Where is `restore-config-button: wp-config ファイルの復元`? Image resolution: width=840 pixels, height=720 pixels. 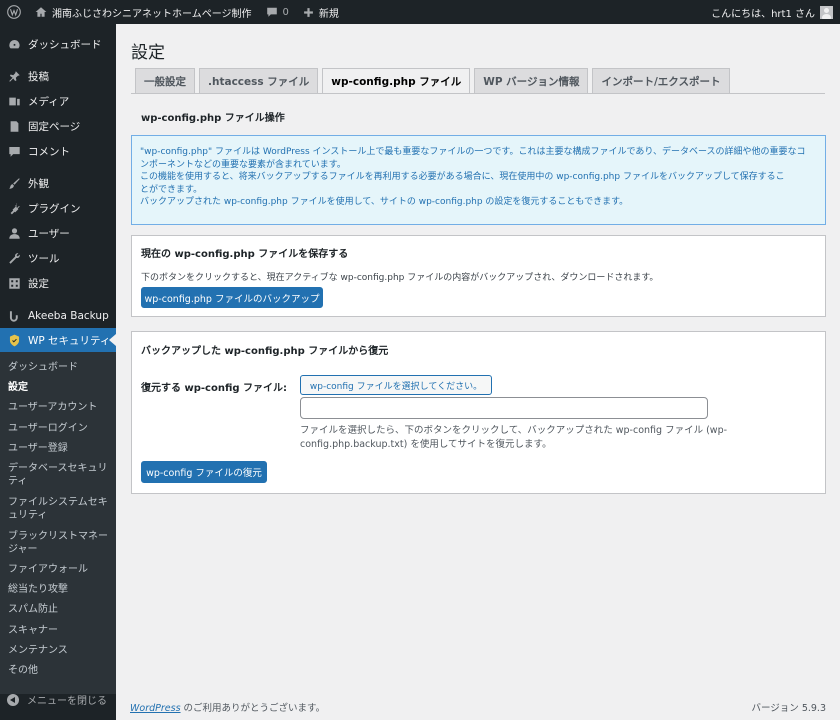 restore-config-button: wp-config ファイルの復元 is located at coordinates (204, 472).